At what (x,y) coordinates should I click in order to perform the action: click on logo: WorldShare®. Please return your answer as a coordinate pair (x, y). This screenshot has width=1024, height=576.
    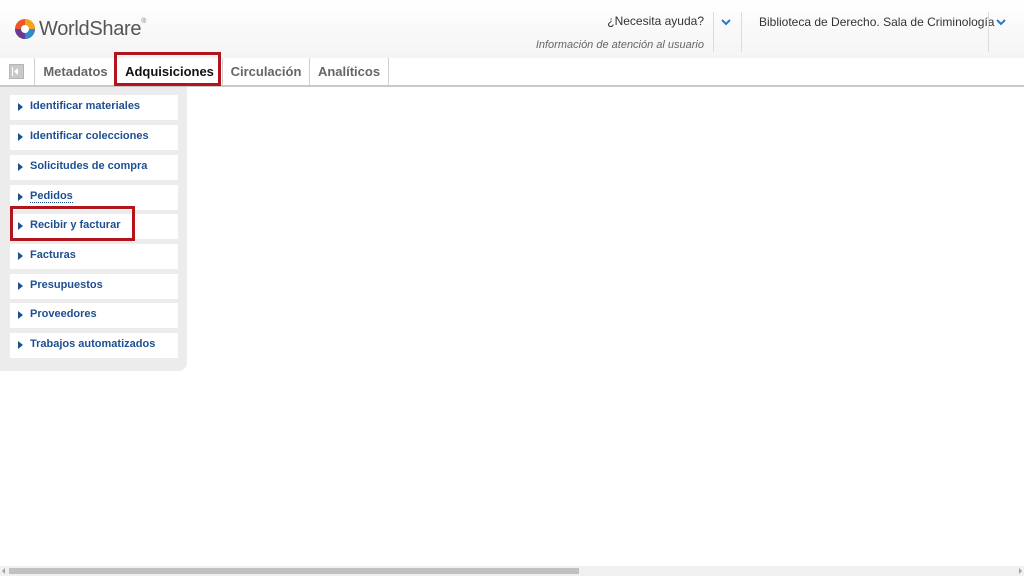
    Looking at the image, I should click on (80, 29).